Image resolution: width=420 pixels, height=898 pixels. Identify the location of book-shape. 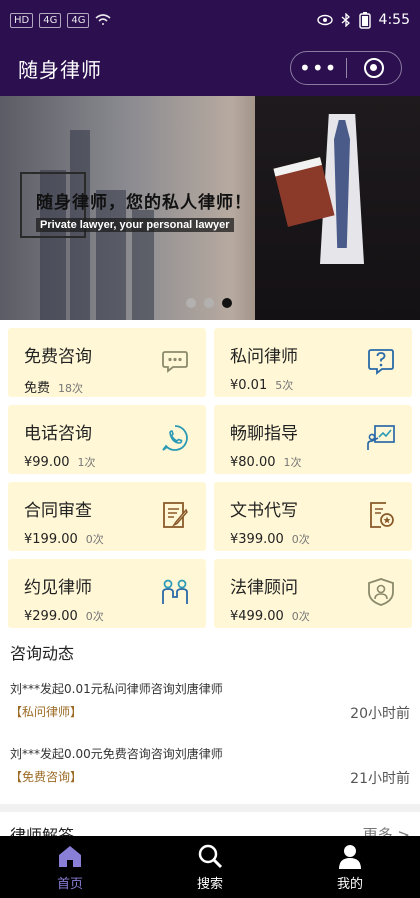
(304, 192).